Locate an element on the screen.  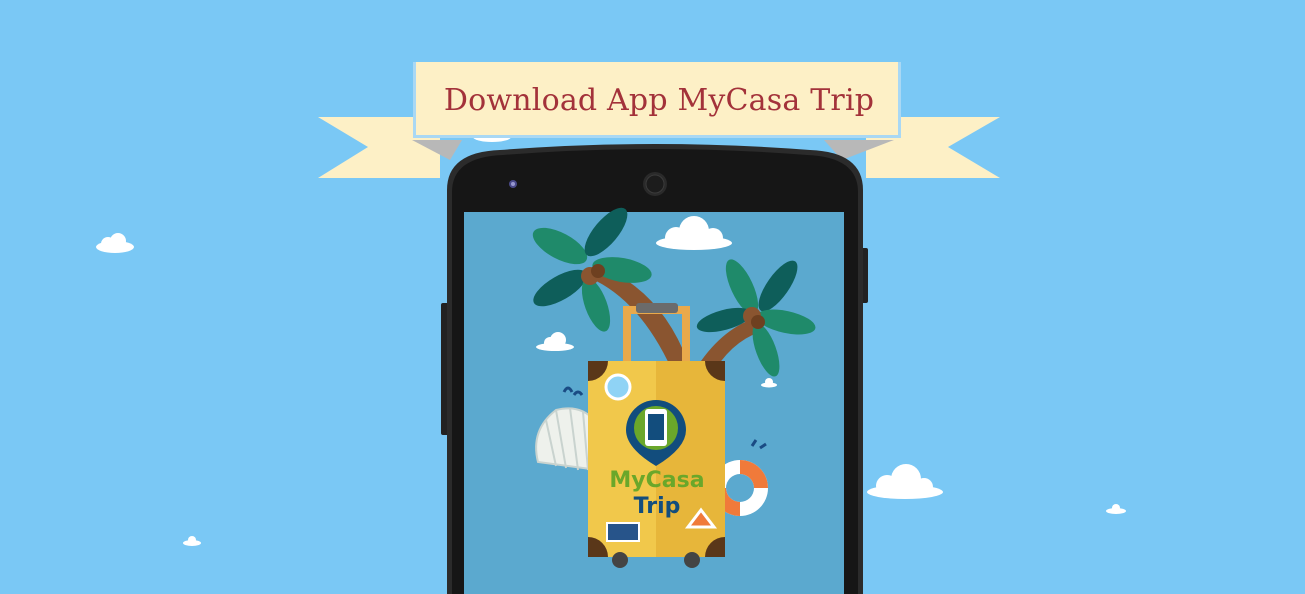
logo-text-trip: Trip is located at coordinates (657, 506).